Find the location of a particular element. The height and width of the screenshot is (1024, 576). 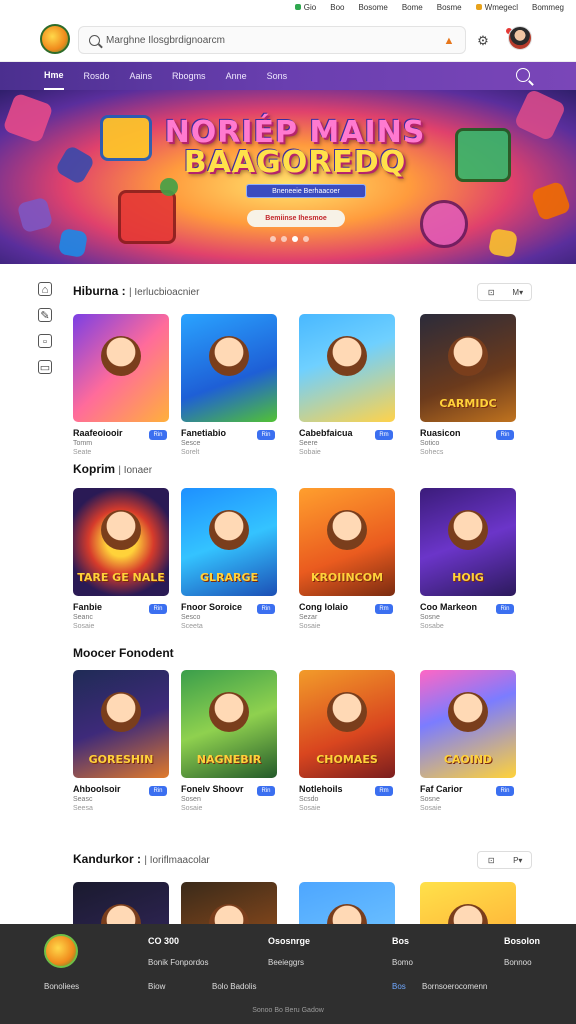

game-thumbnail: CHOMAES is located at coordinates (347, 724).